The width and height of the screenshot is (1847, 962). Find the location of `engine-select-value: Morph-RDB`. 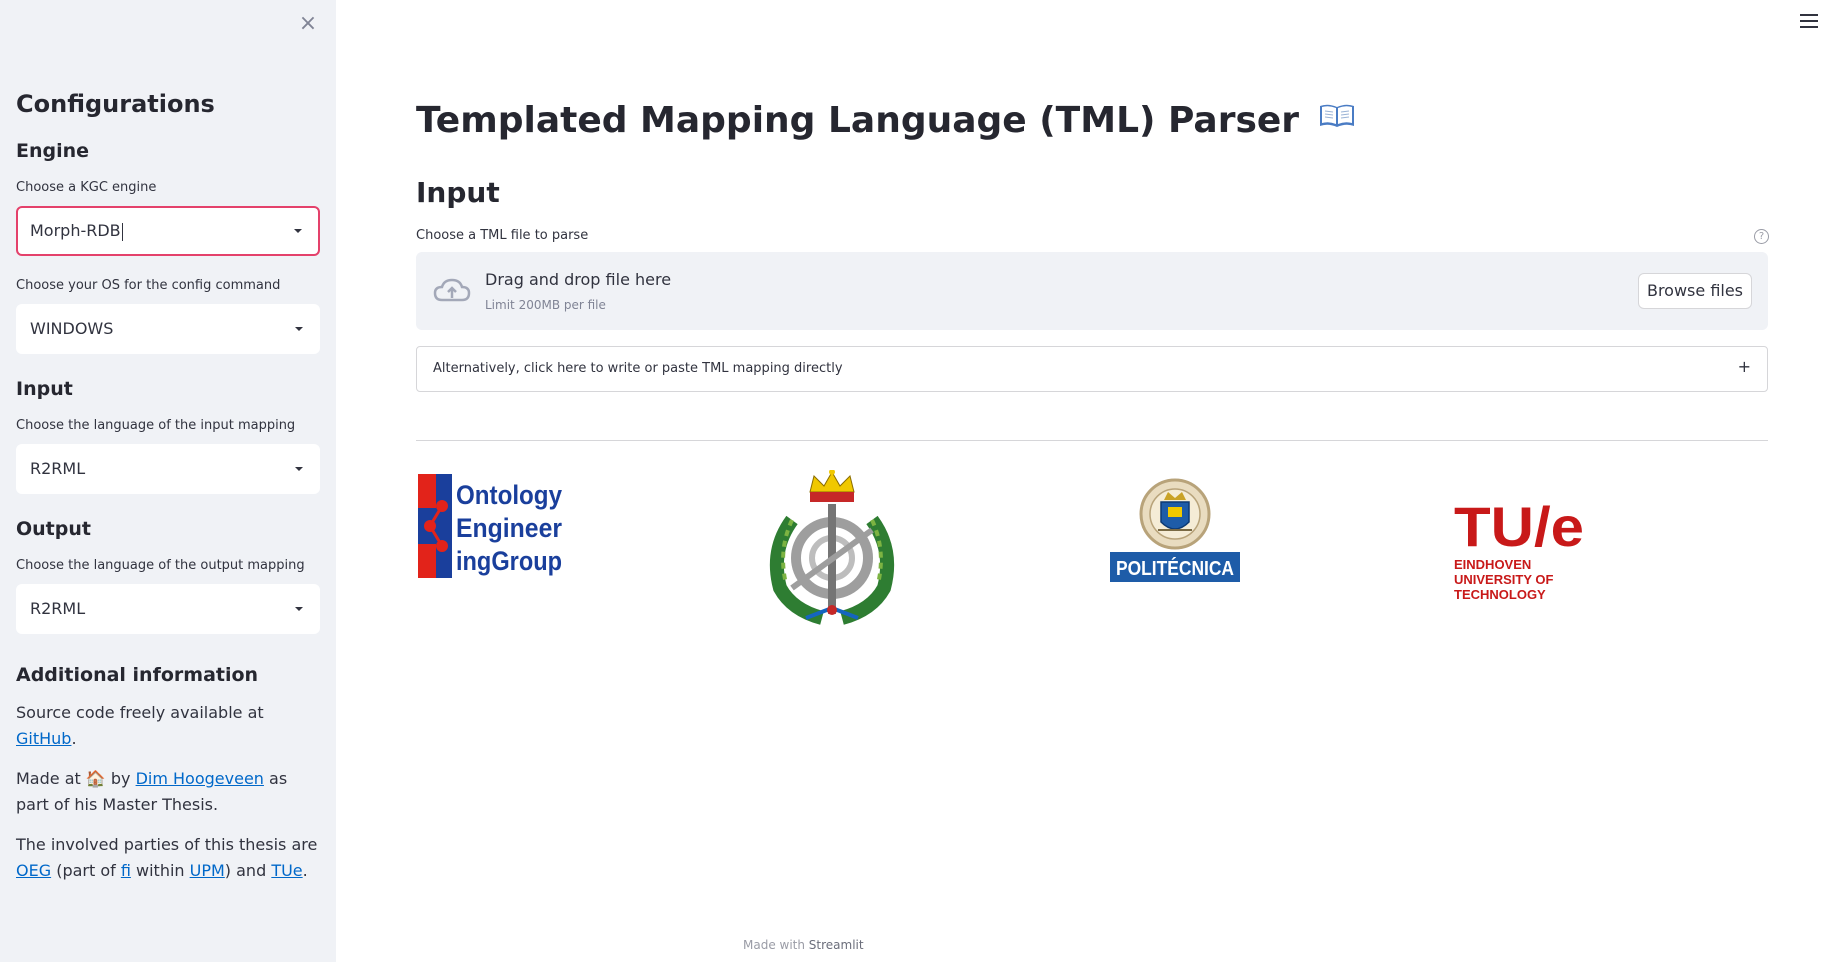

engine-select-value: Morph-RDB is located at coordinates (75, 230).